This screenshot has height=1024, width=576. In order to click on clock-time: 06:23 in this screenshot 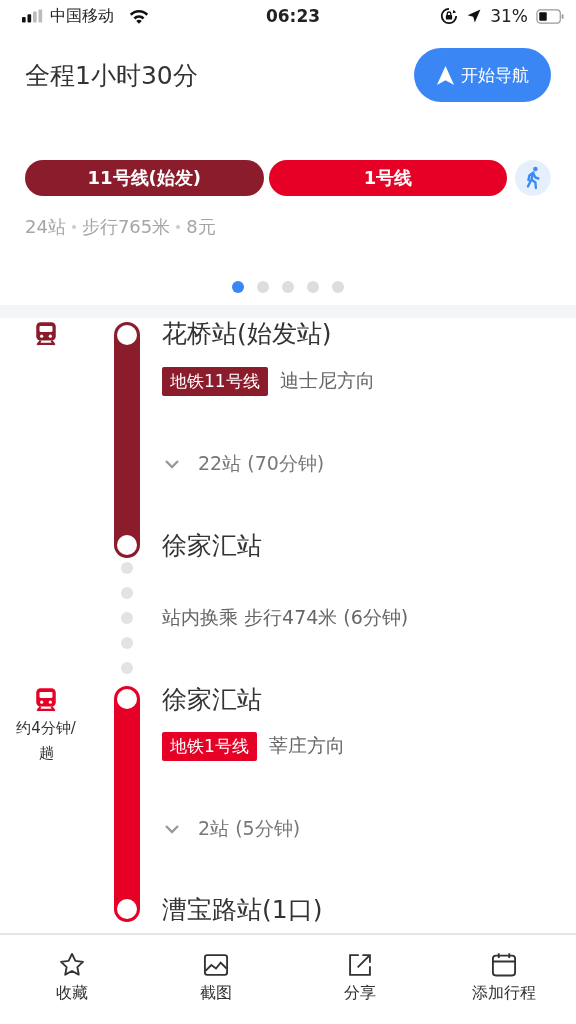, I will do `click(293, 16)`.